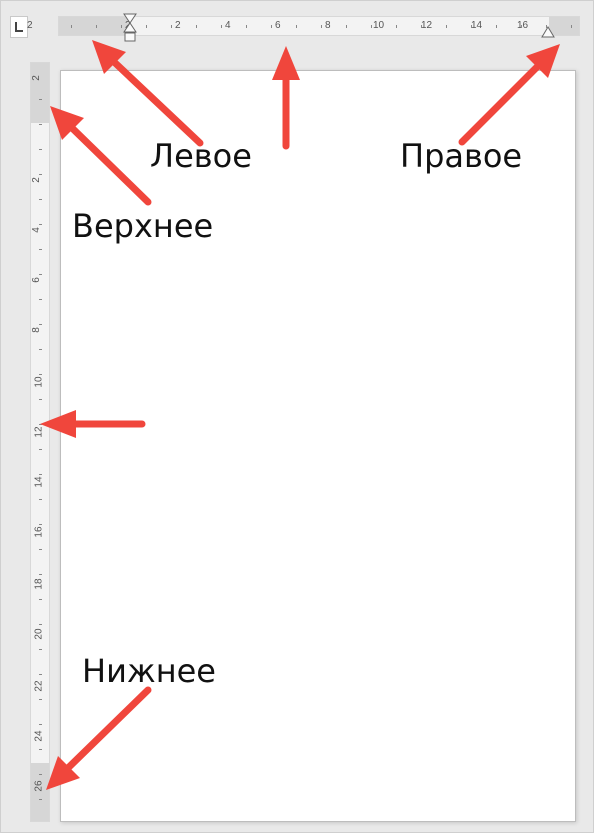 This screenshot has width=594, height=833. What do you see at coordinates (40, 442) in the screenshot?
I see `vertical-ruler: 2 2 4 6 8 10 12 14 16 18 20 22 24 26` at bounding box center [40, 442].